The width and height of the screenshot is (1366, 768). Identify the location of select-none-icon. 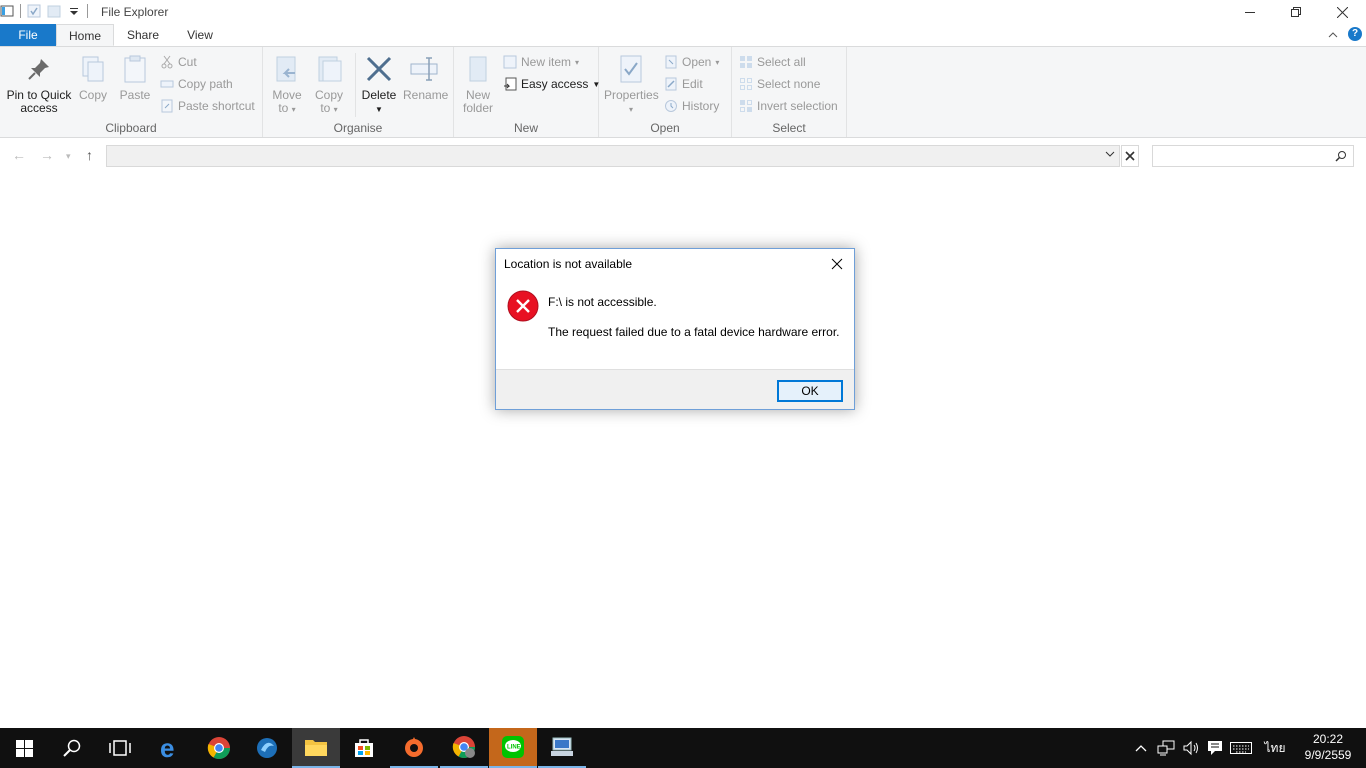
(746, 84).